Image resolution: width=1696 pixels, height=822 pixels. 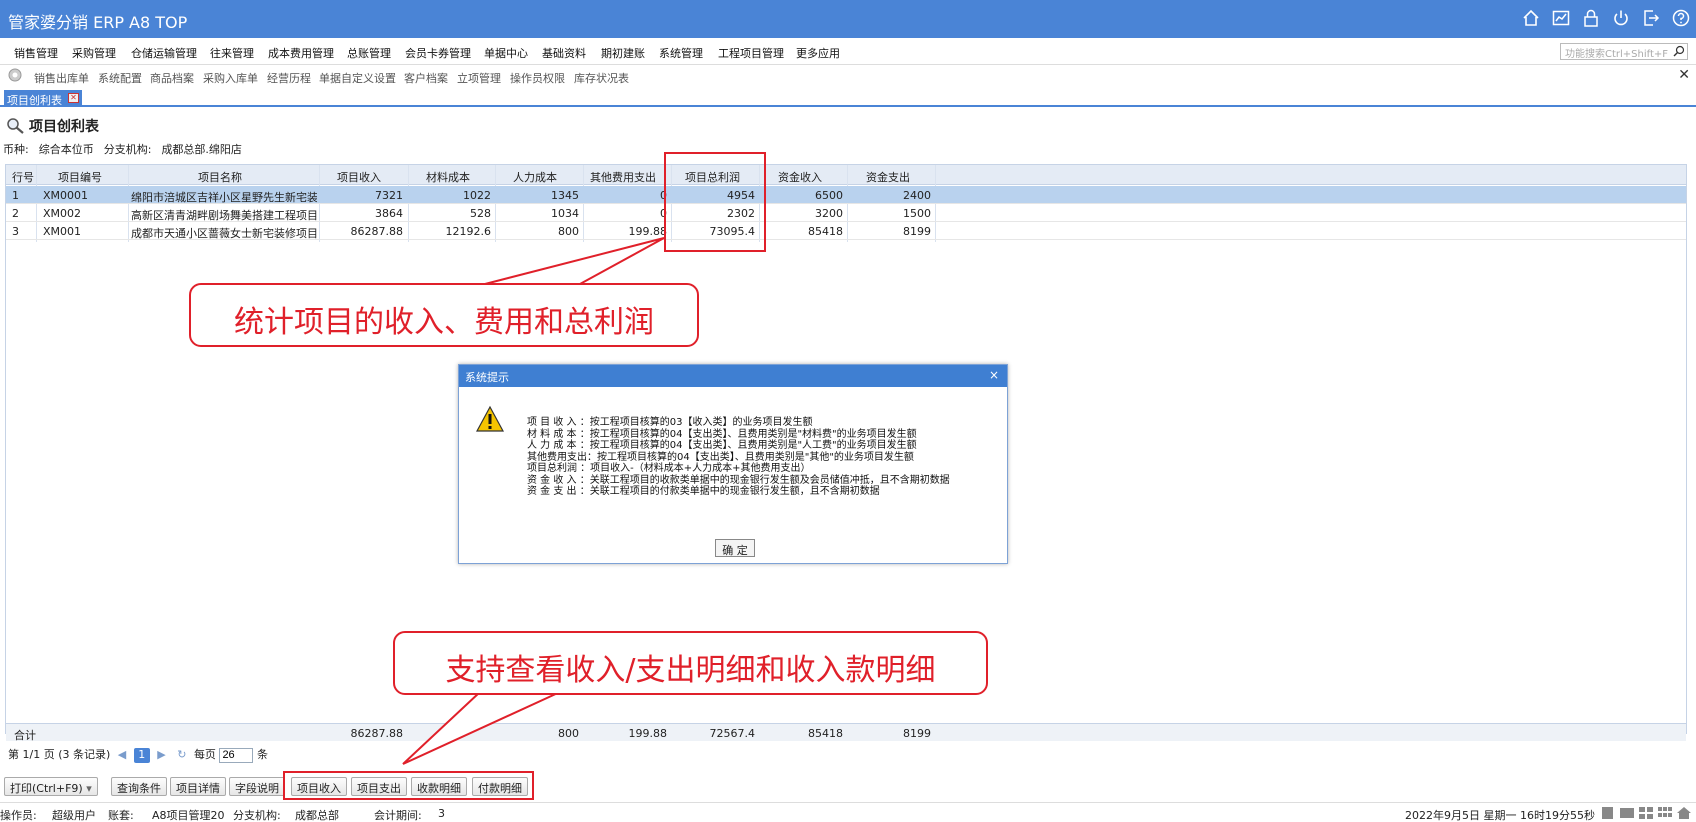 What do you see at coordinates (533, 501) in the screenshot?
I see `callout-pointers` at bounding box center [533, 501].